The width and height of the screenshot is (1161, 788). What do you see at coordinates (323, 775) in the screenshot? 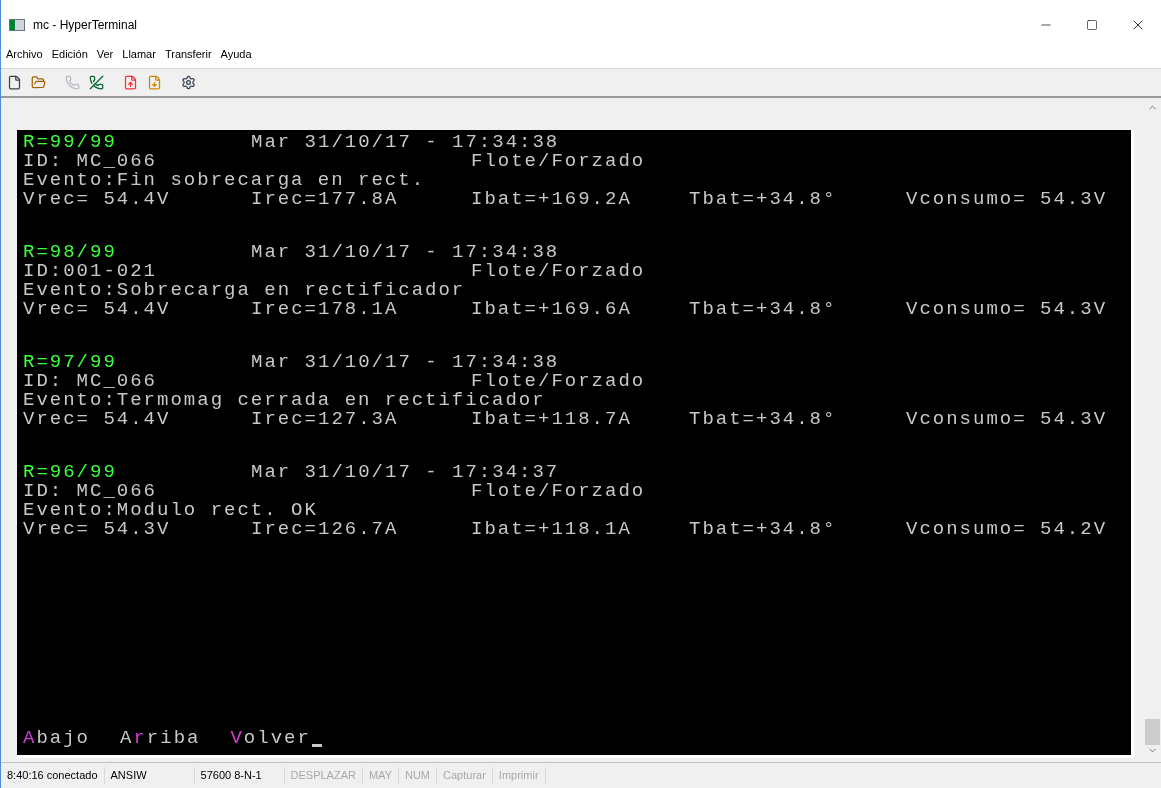
I see `status-field: DESPLAZAR` at bounding box center [323, 775].